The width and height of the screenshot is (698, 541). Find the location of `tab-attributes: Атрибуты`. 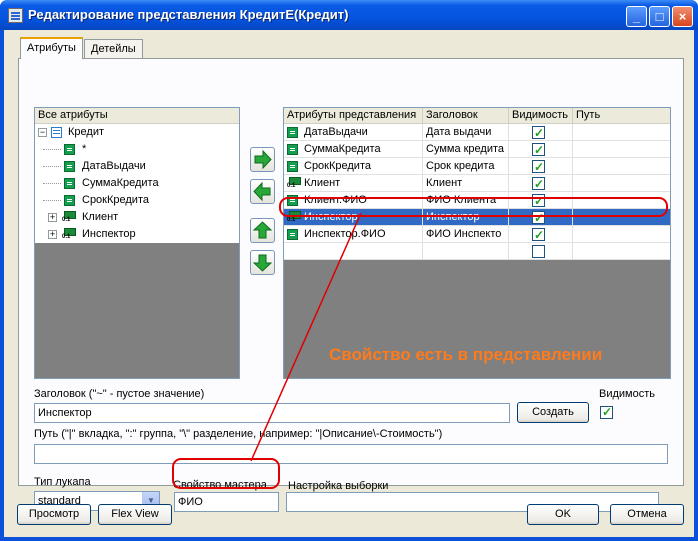

tab-attributes: Атрибуты is located at coordinates (51, 48).